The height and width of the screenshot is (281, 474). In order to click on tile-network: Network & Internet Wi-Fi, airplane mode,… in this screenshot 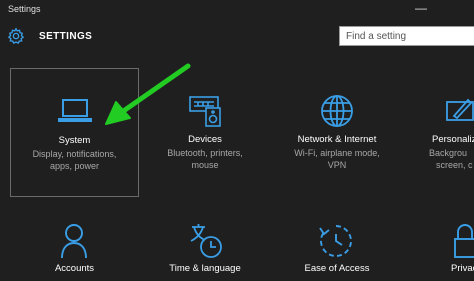, I will do `click(337, 132)`.